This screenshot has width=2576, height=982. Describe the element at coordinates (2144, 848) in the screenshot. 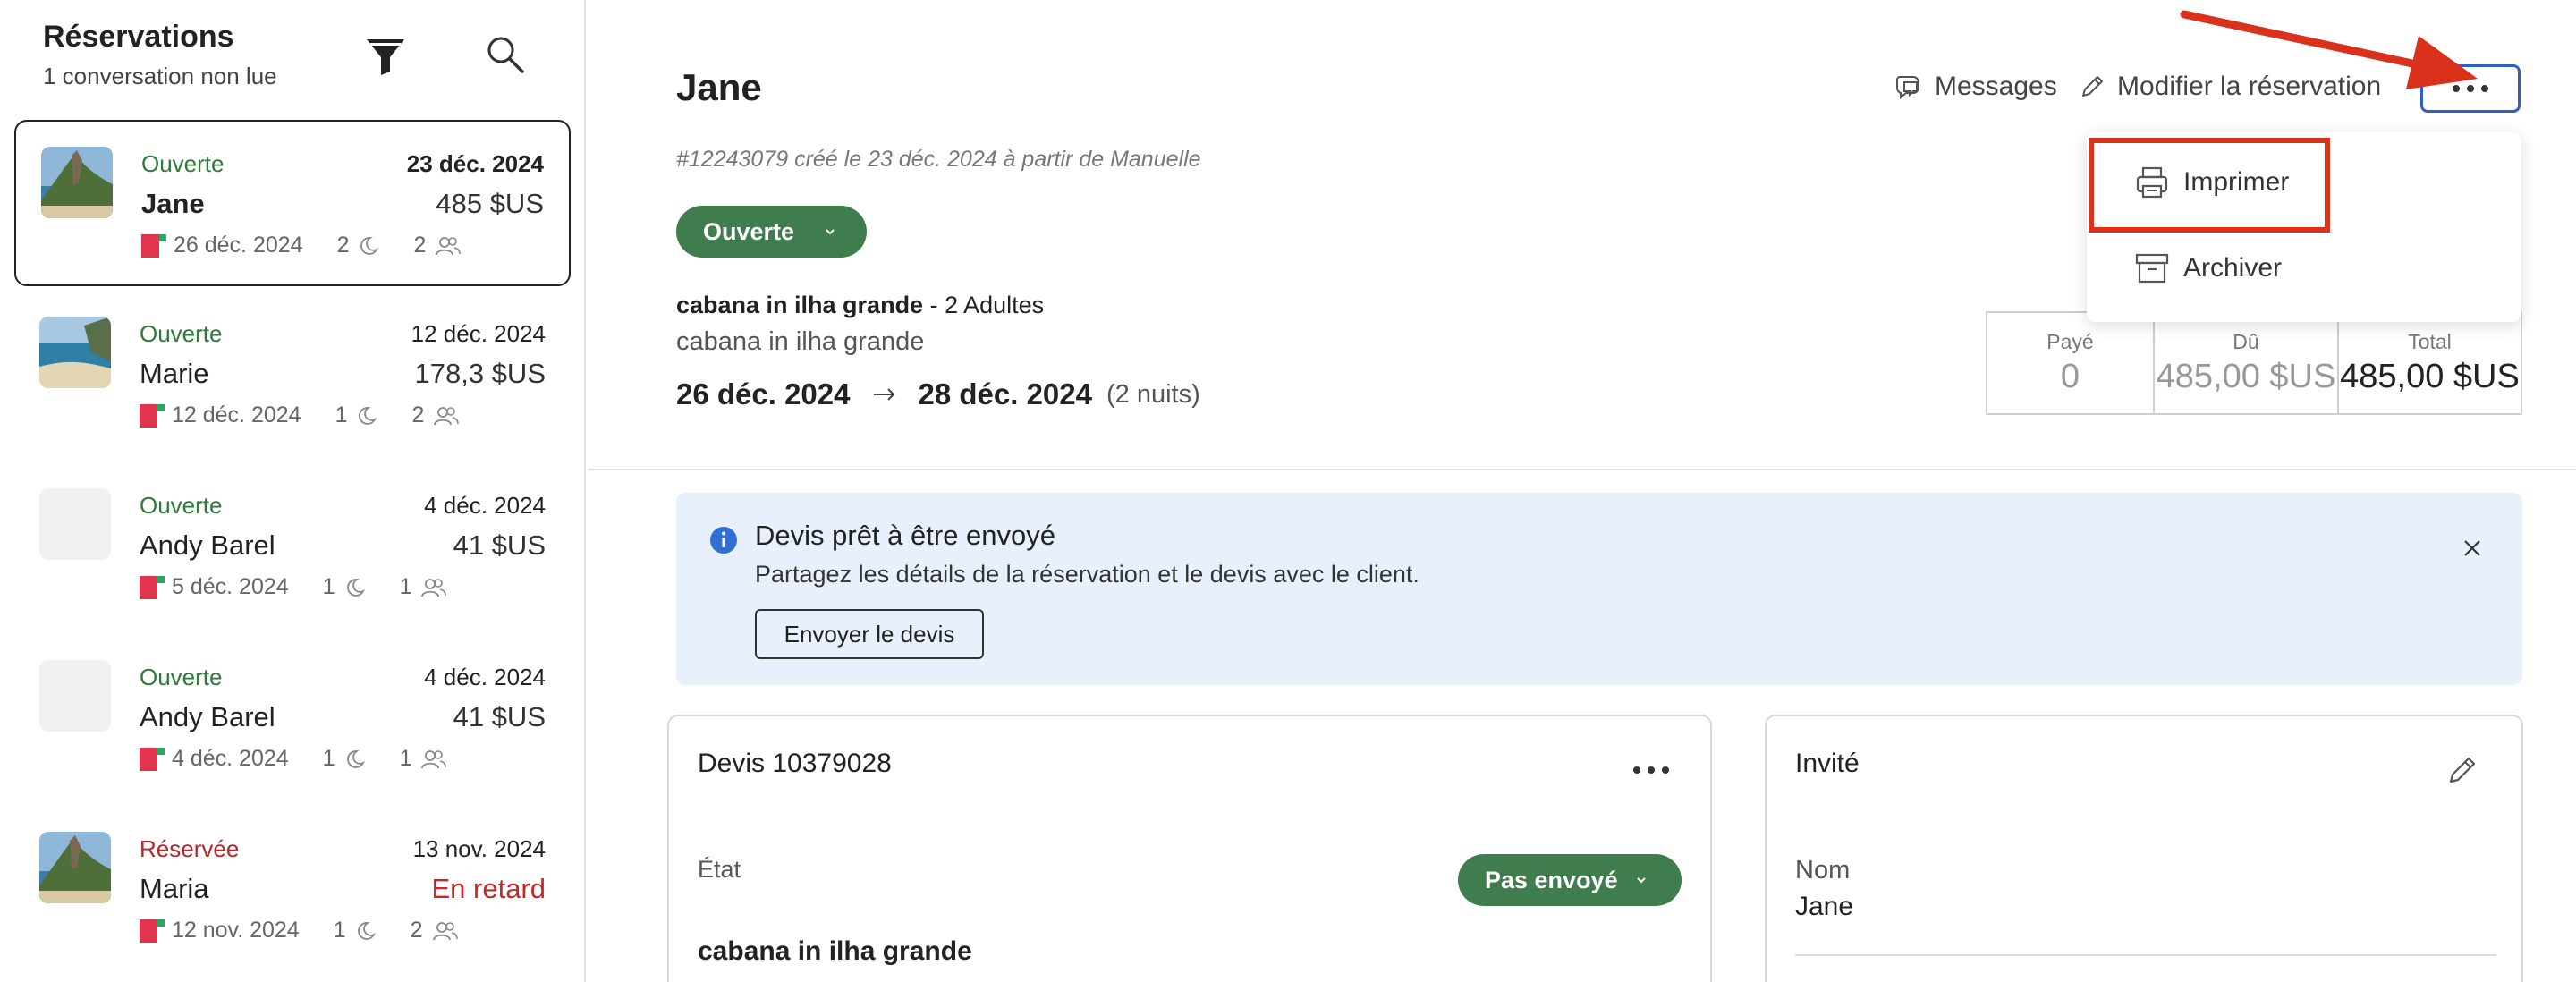

I see `guest-card: Invité Nom Jane` at that location.